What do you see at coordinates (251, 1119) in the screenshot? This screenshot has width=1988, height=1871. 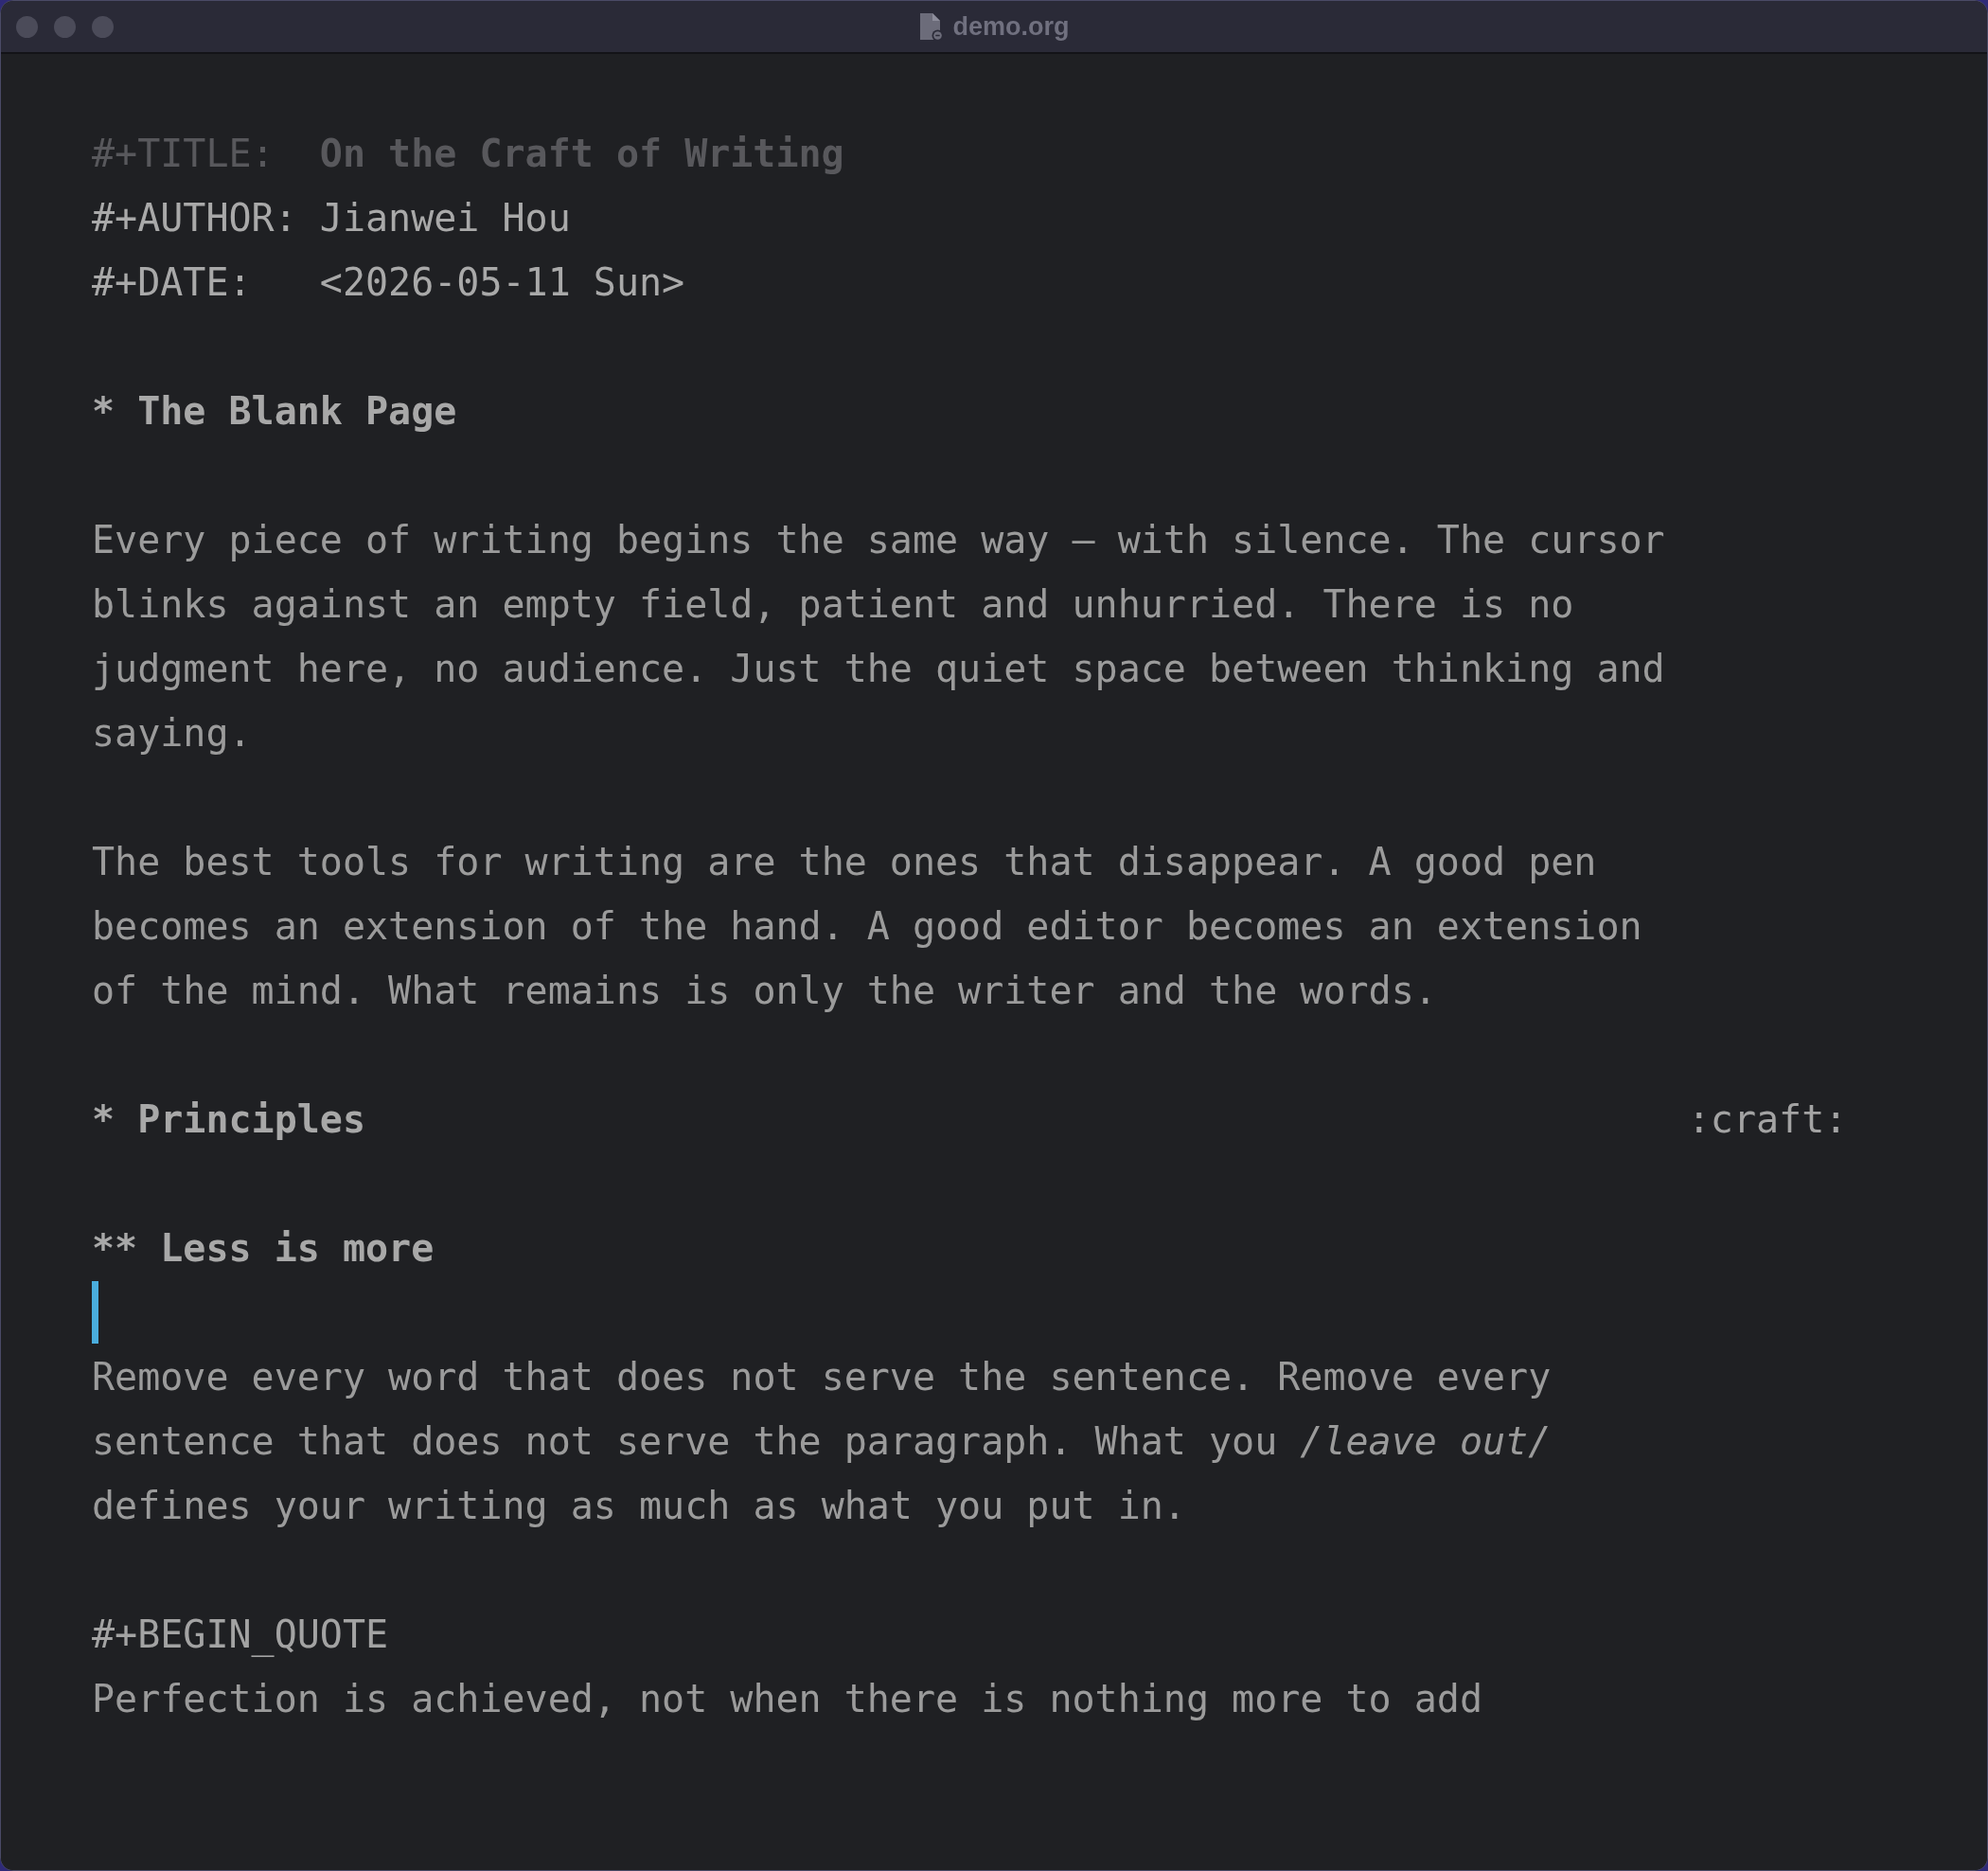 I see `heading-title: Principles` at bounding box center [251, 1119].